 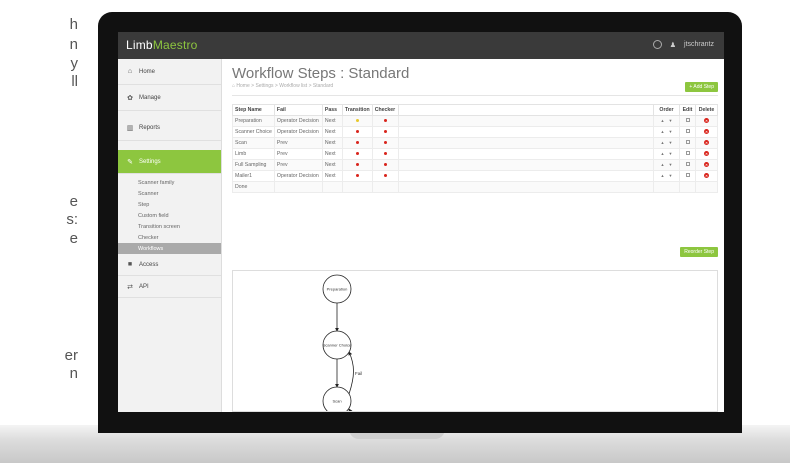 What do you see at coordinates (169, 237) in the screenshot?
I see `sidebar-subitem-checker: Checker` at bounding box center [169, 237].